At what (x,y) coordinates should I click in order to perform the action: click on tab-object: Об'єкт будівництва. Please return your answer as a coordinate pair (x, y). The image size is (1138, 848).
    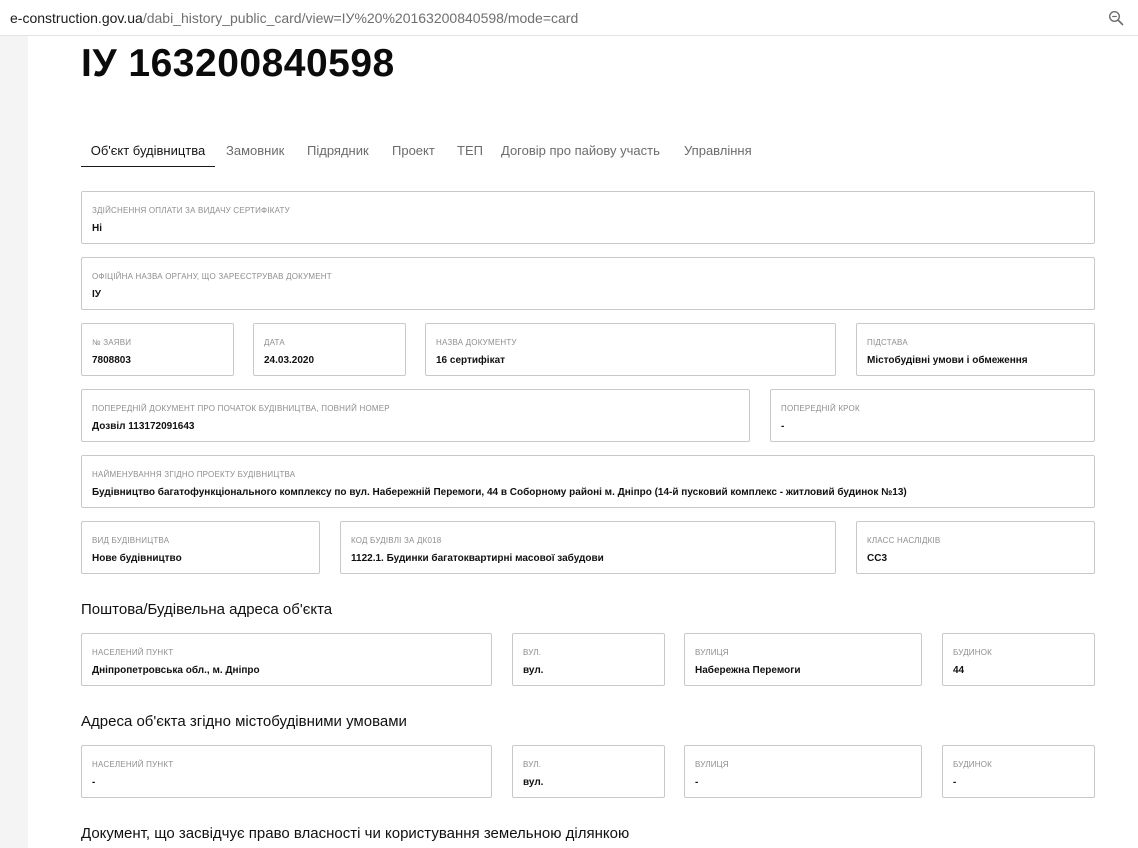
    Looking at the image, I should click on (148, 151).